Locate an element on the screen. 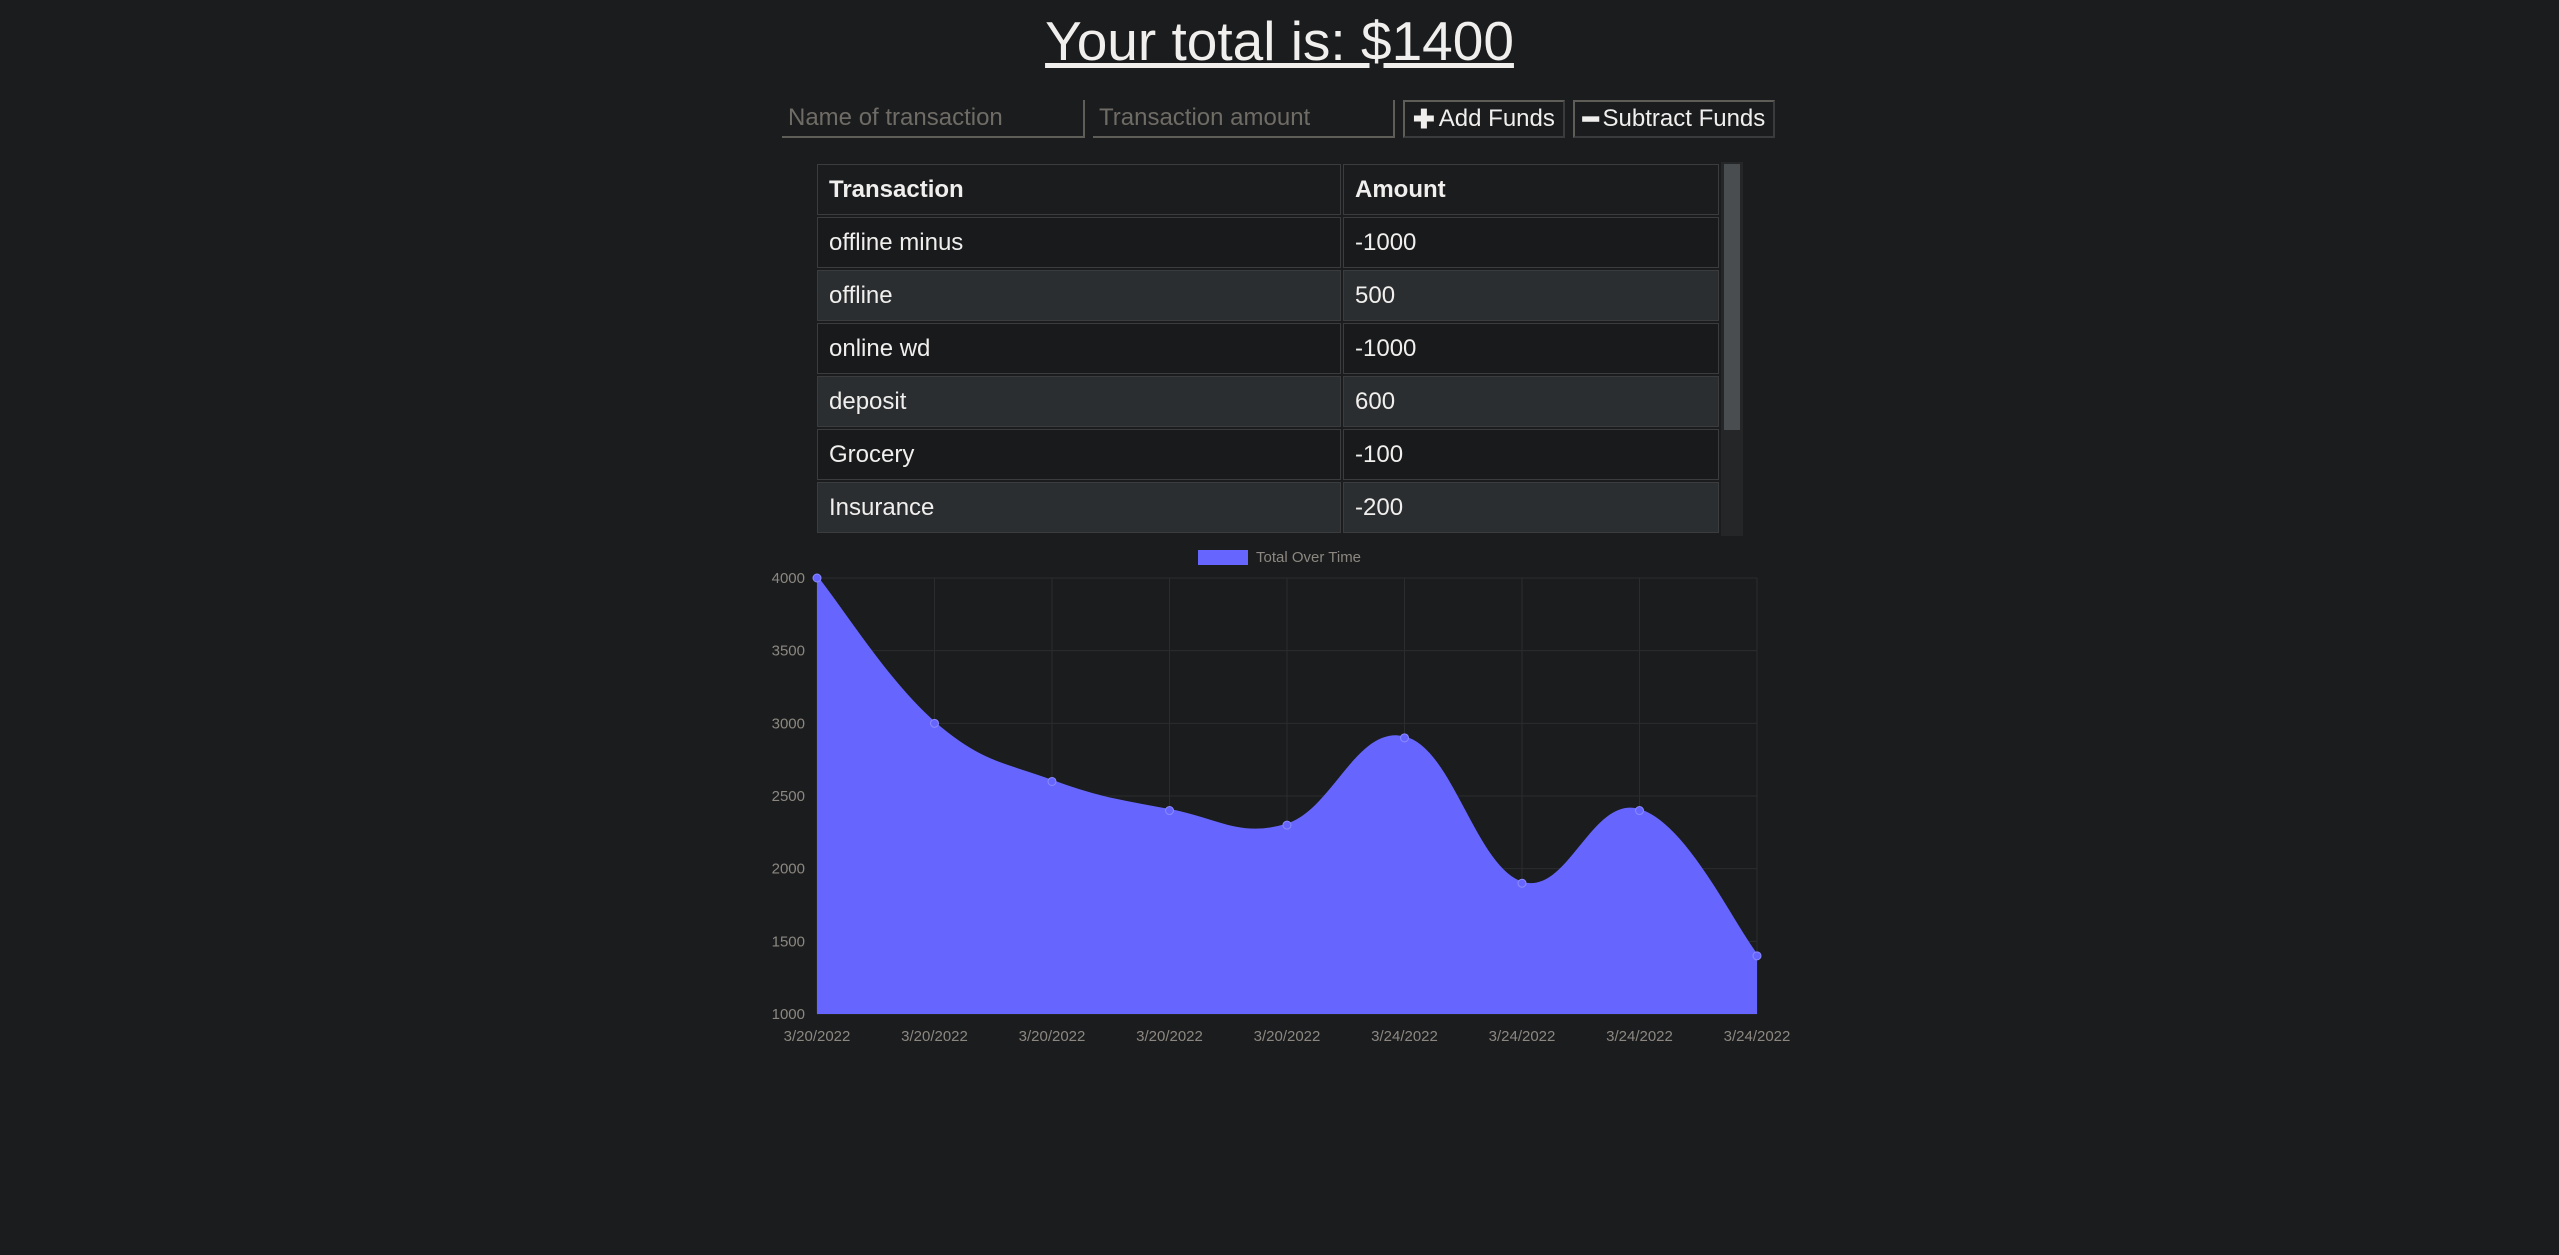  legend-swatch is located at coordinates (1223, 557).